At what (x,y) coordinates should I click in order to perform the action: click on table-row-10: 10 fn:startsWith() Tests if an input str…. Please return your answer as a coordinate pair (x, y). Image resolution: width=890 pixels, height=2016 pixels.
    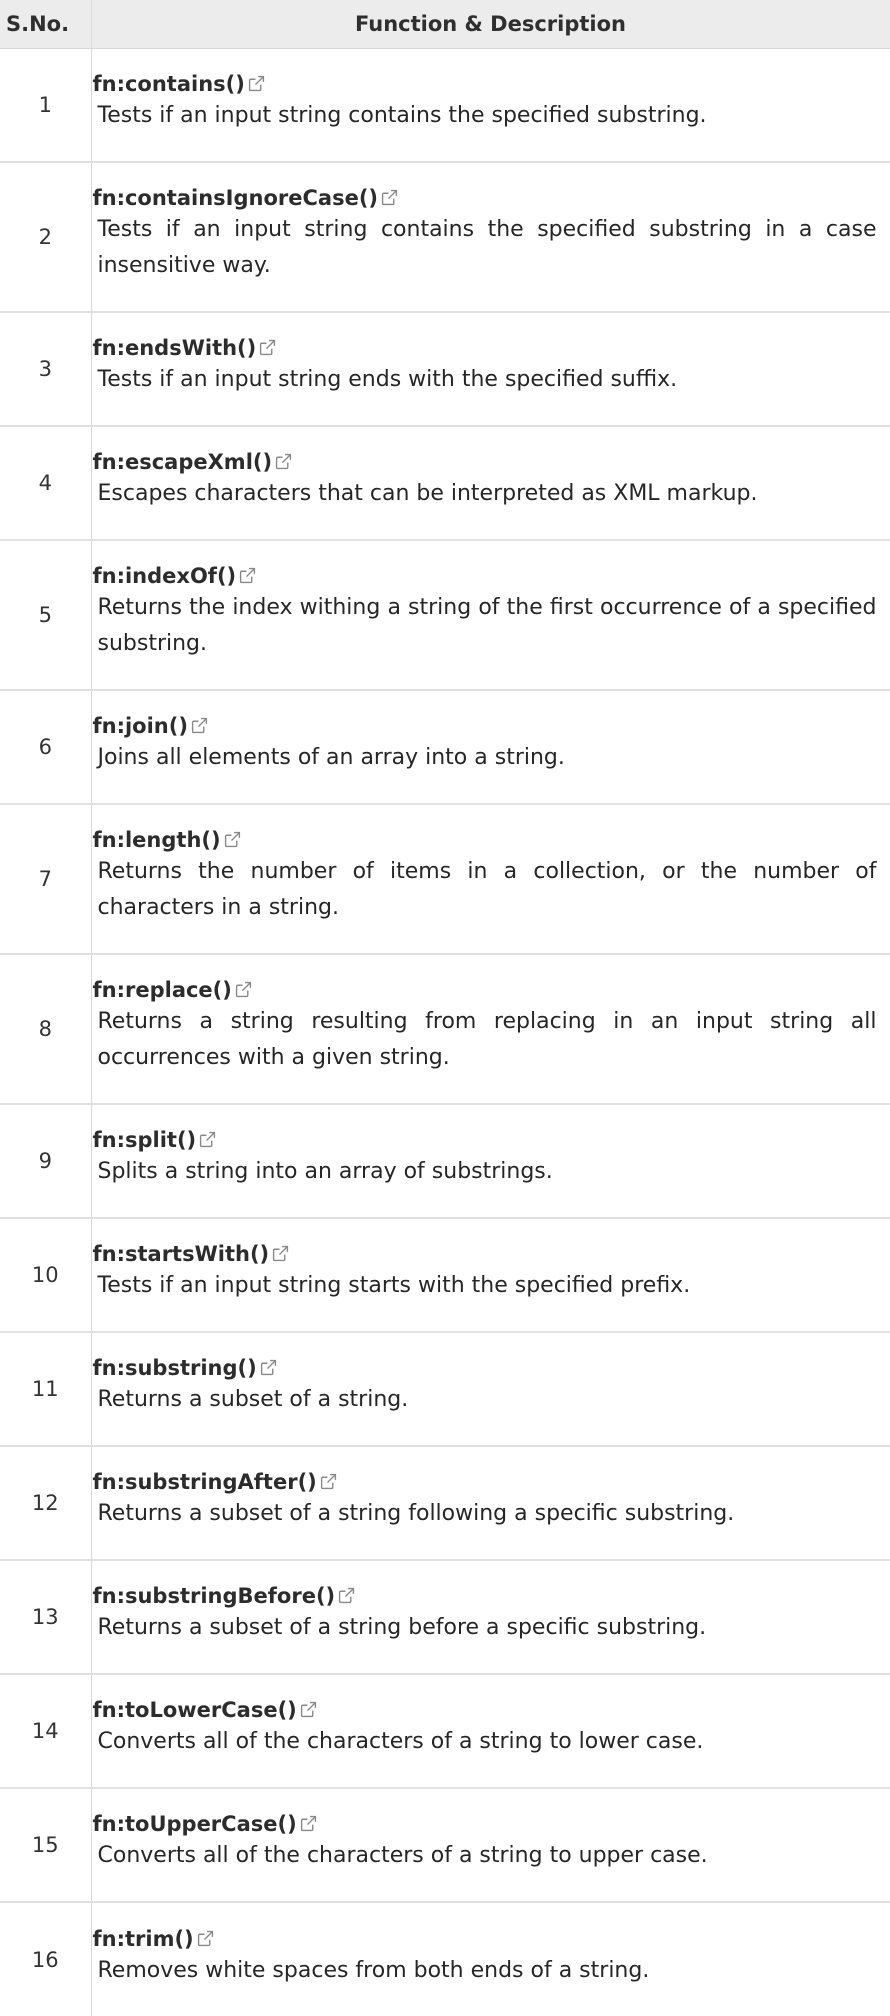
    Looking at the image, I should click on (445, 1275).